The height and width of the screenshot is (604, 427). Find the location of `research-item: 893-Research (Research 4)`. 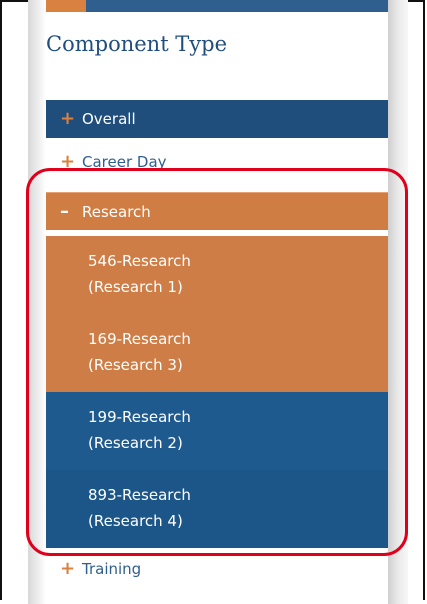

research-item: 893-Research (Research 4) is located at coordinates (217, 509).